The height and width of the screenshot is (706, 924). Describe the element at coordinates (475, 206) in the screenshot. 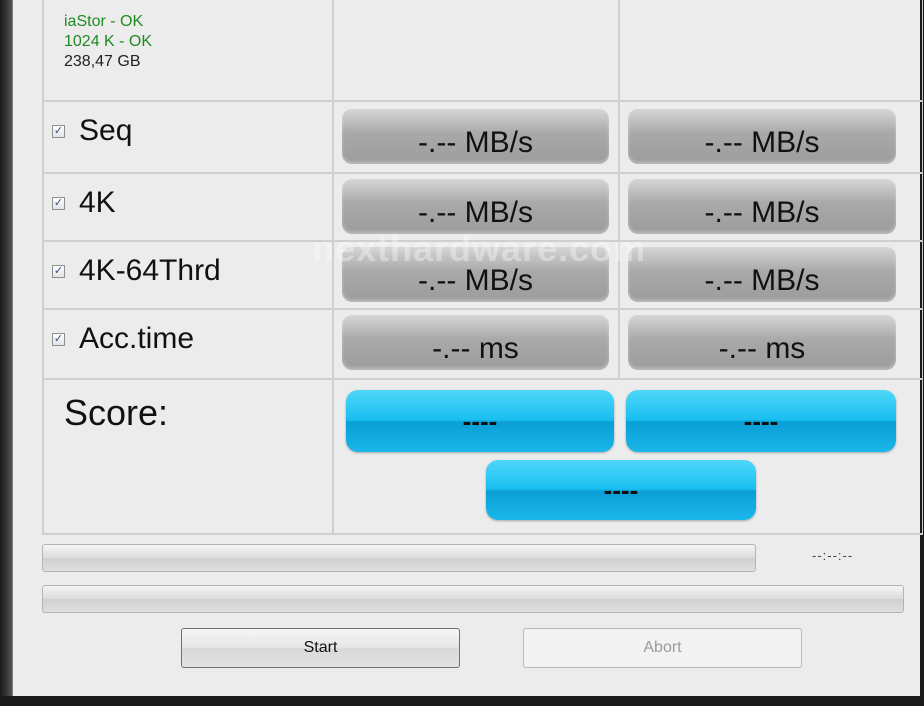

I see `4k-read-result: -.-- MB/s` at that location.